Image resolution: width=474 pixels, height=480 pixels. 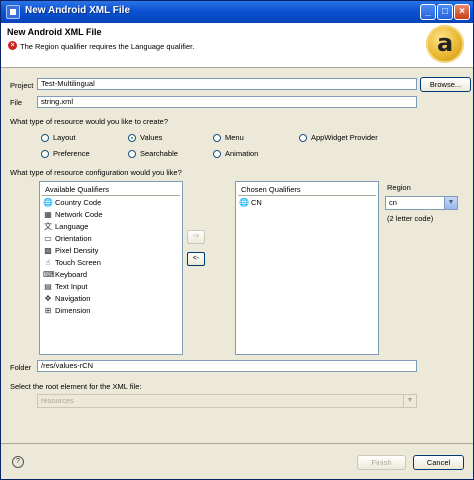 I want to click on language-icon: 文, so click(x=48, y=226).